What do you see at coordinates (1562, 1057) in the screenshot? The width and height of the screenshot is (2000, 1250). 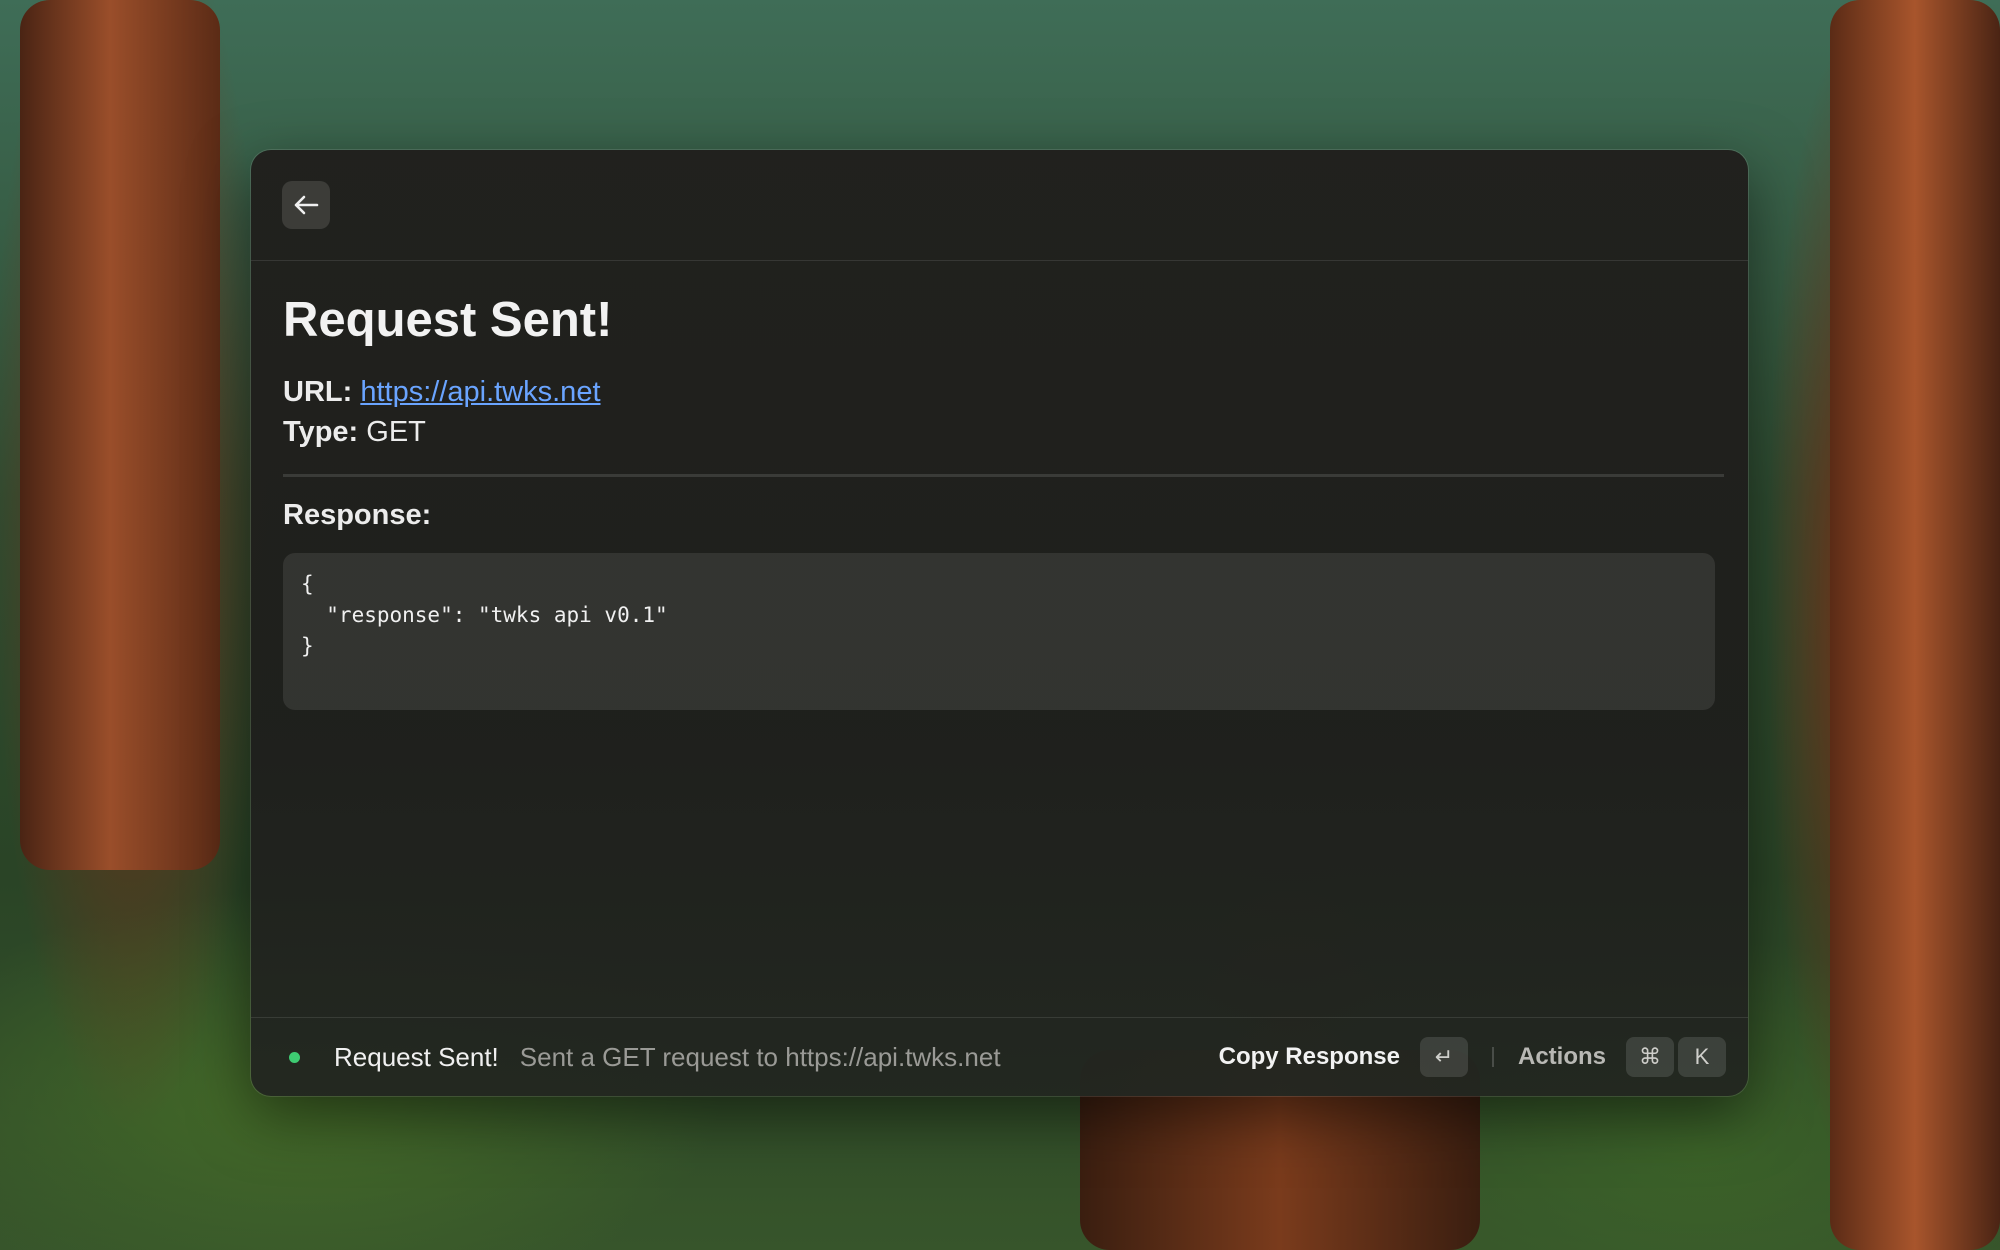 I see `actions-button: Actions` at bounding box center [1562, 1057].